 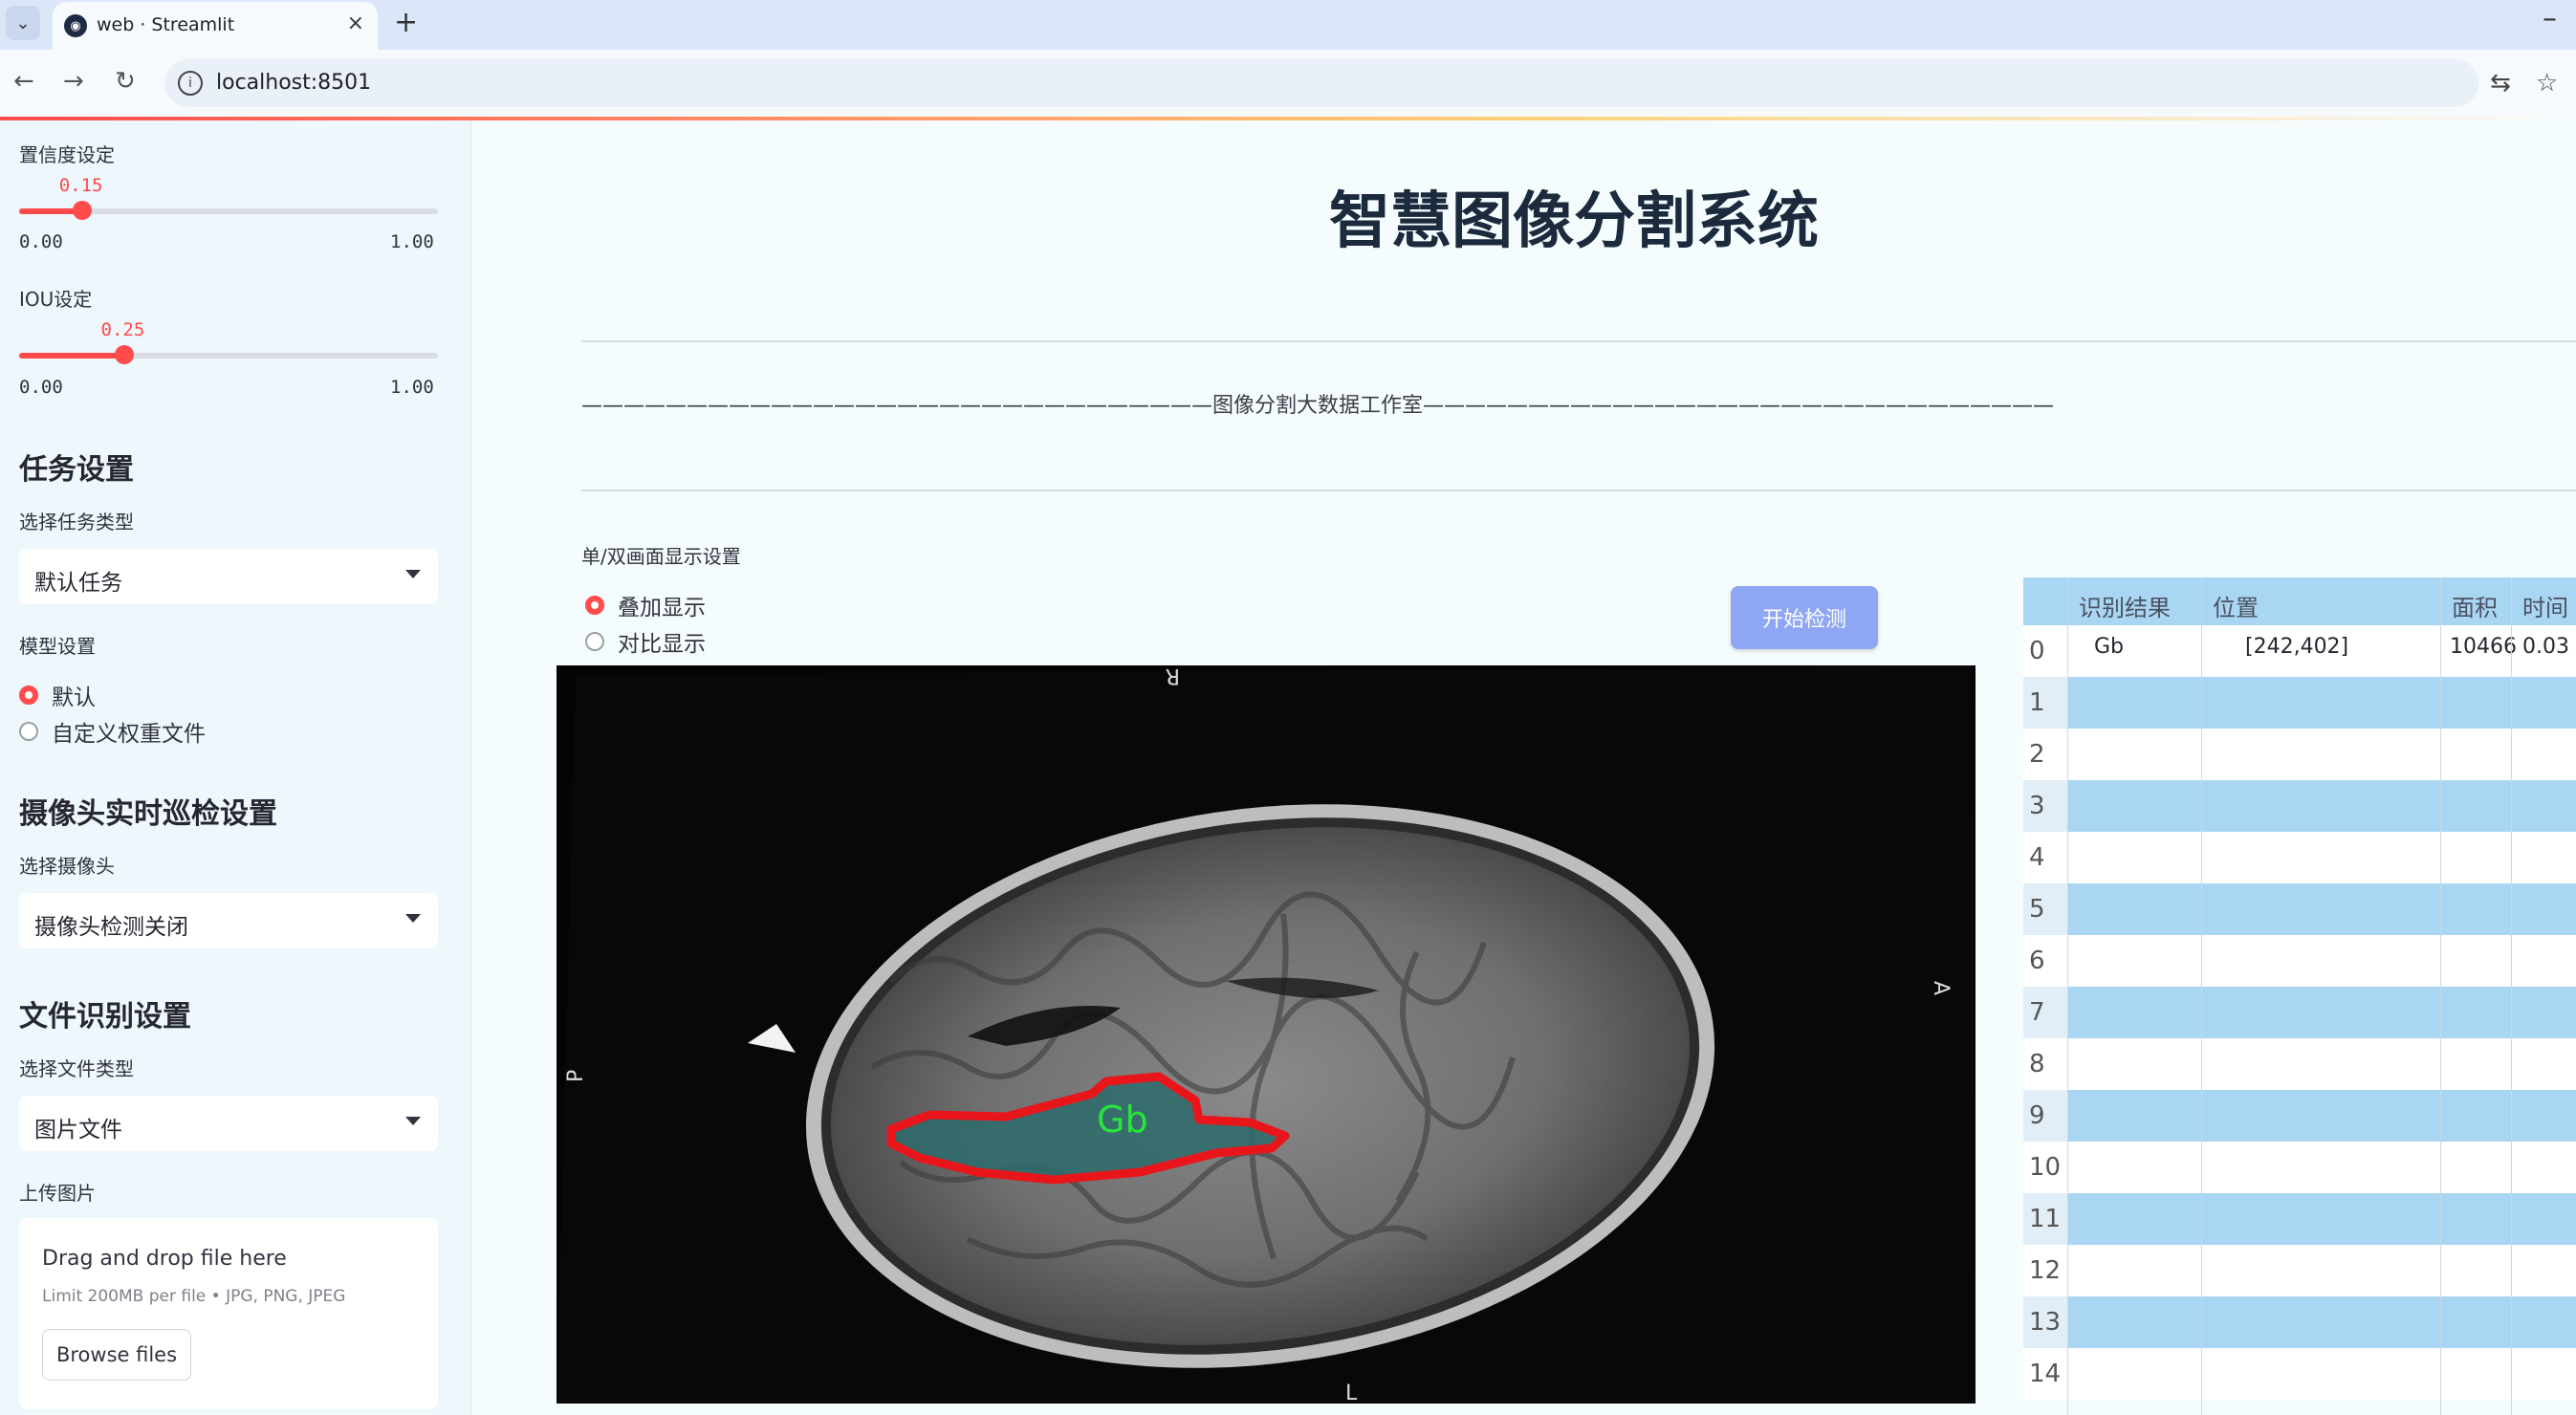 What do you see at coordinates (194, 1296) in the screenshot?
I see `dropzone-limit: Limit 200MB per file • JPG, PNG, JPEG` at bounding box center [194, 1296].